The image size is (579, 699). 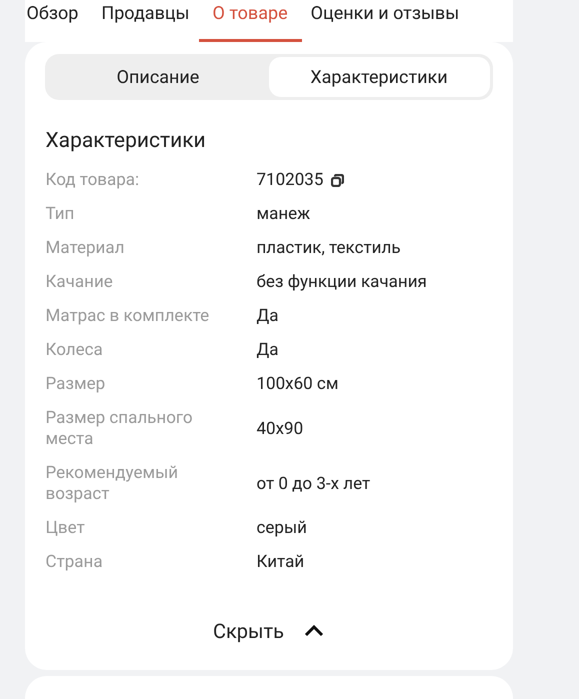 I want to click on spec-label: Матрас в комплекте, so click(x=128, y=316).